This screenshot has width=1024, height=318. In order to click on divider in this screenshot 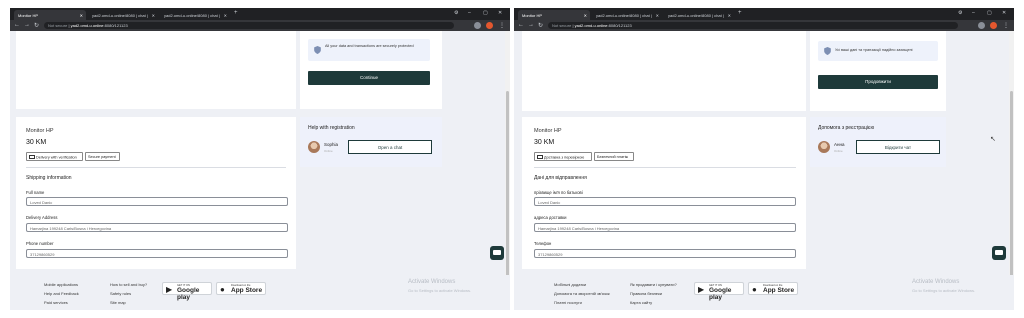, I will do `click(156, 167)`.